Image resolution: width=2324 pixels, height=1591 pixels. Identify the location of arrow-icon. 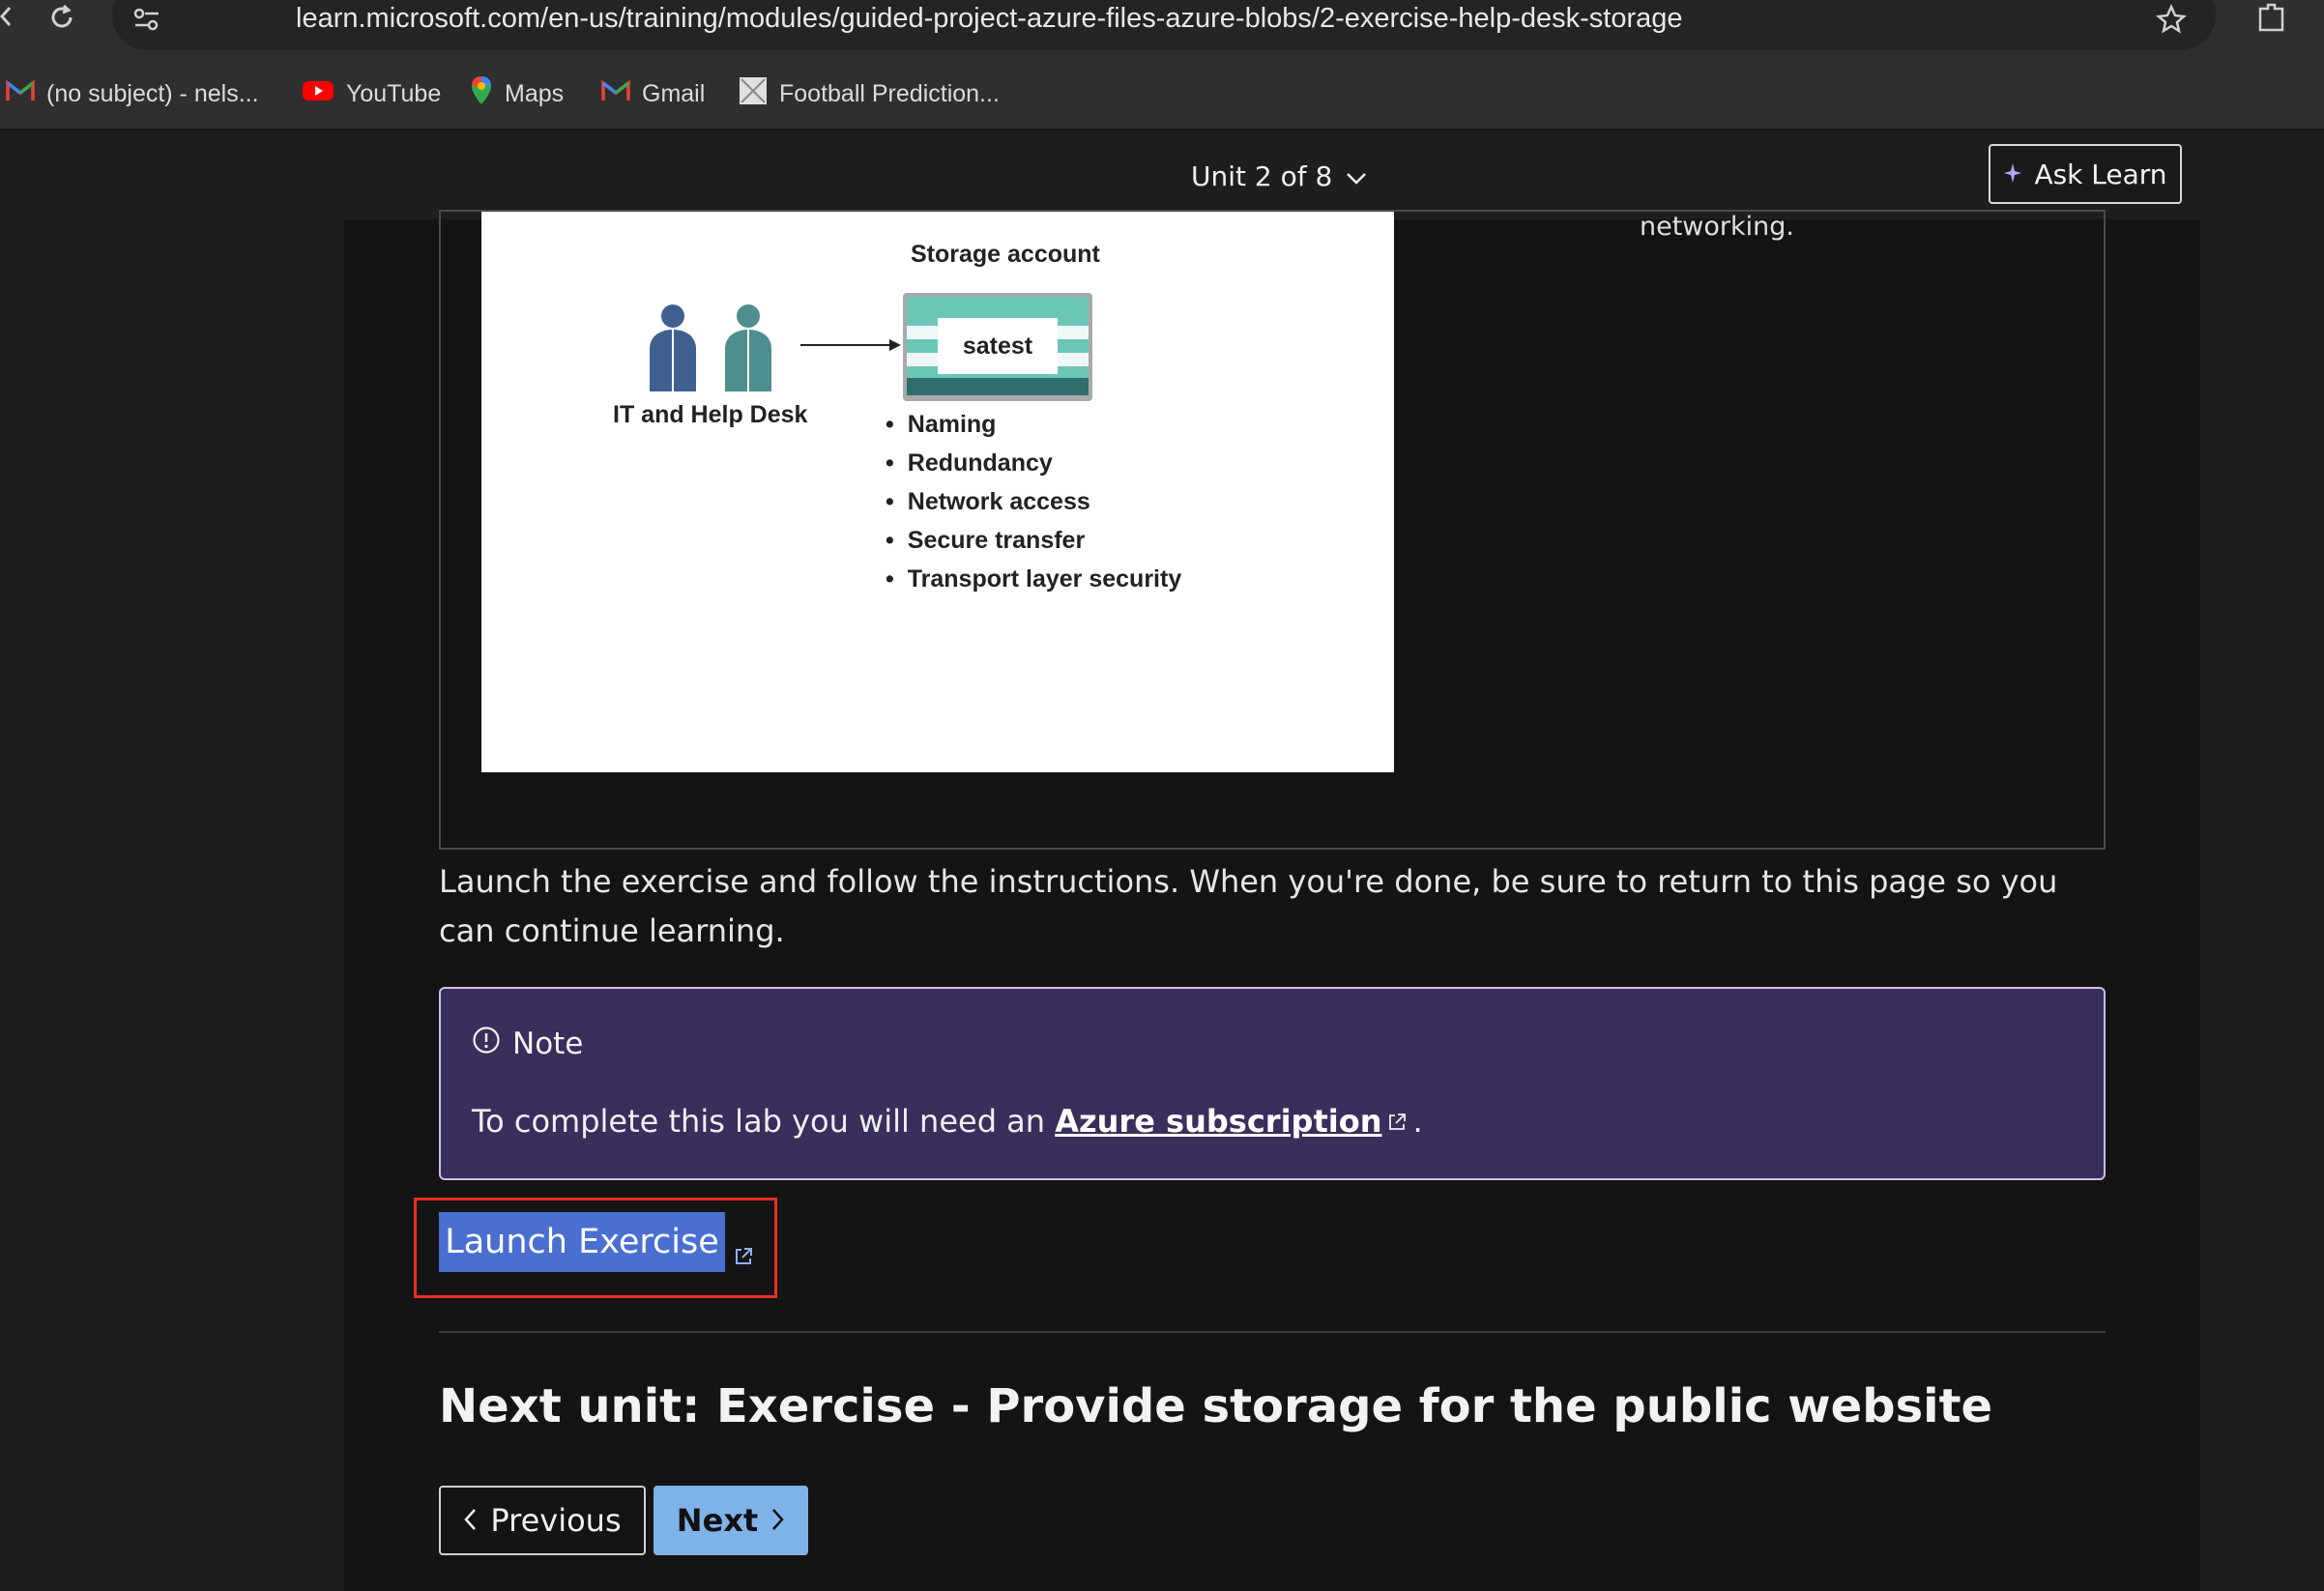
(851, 347).